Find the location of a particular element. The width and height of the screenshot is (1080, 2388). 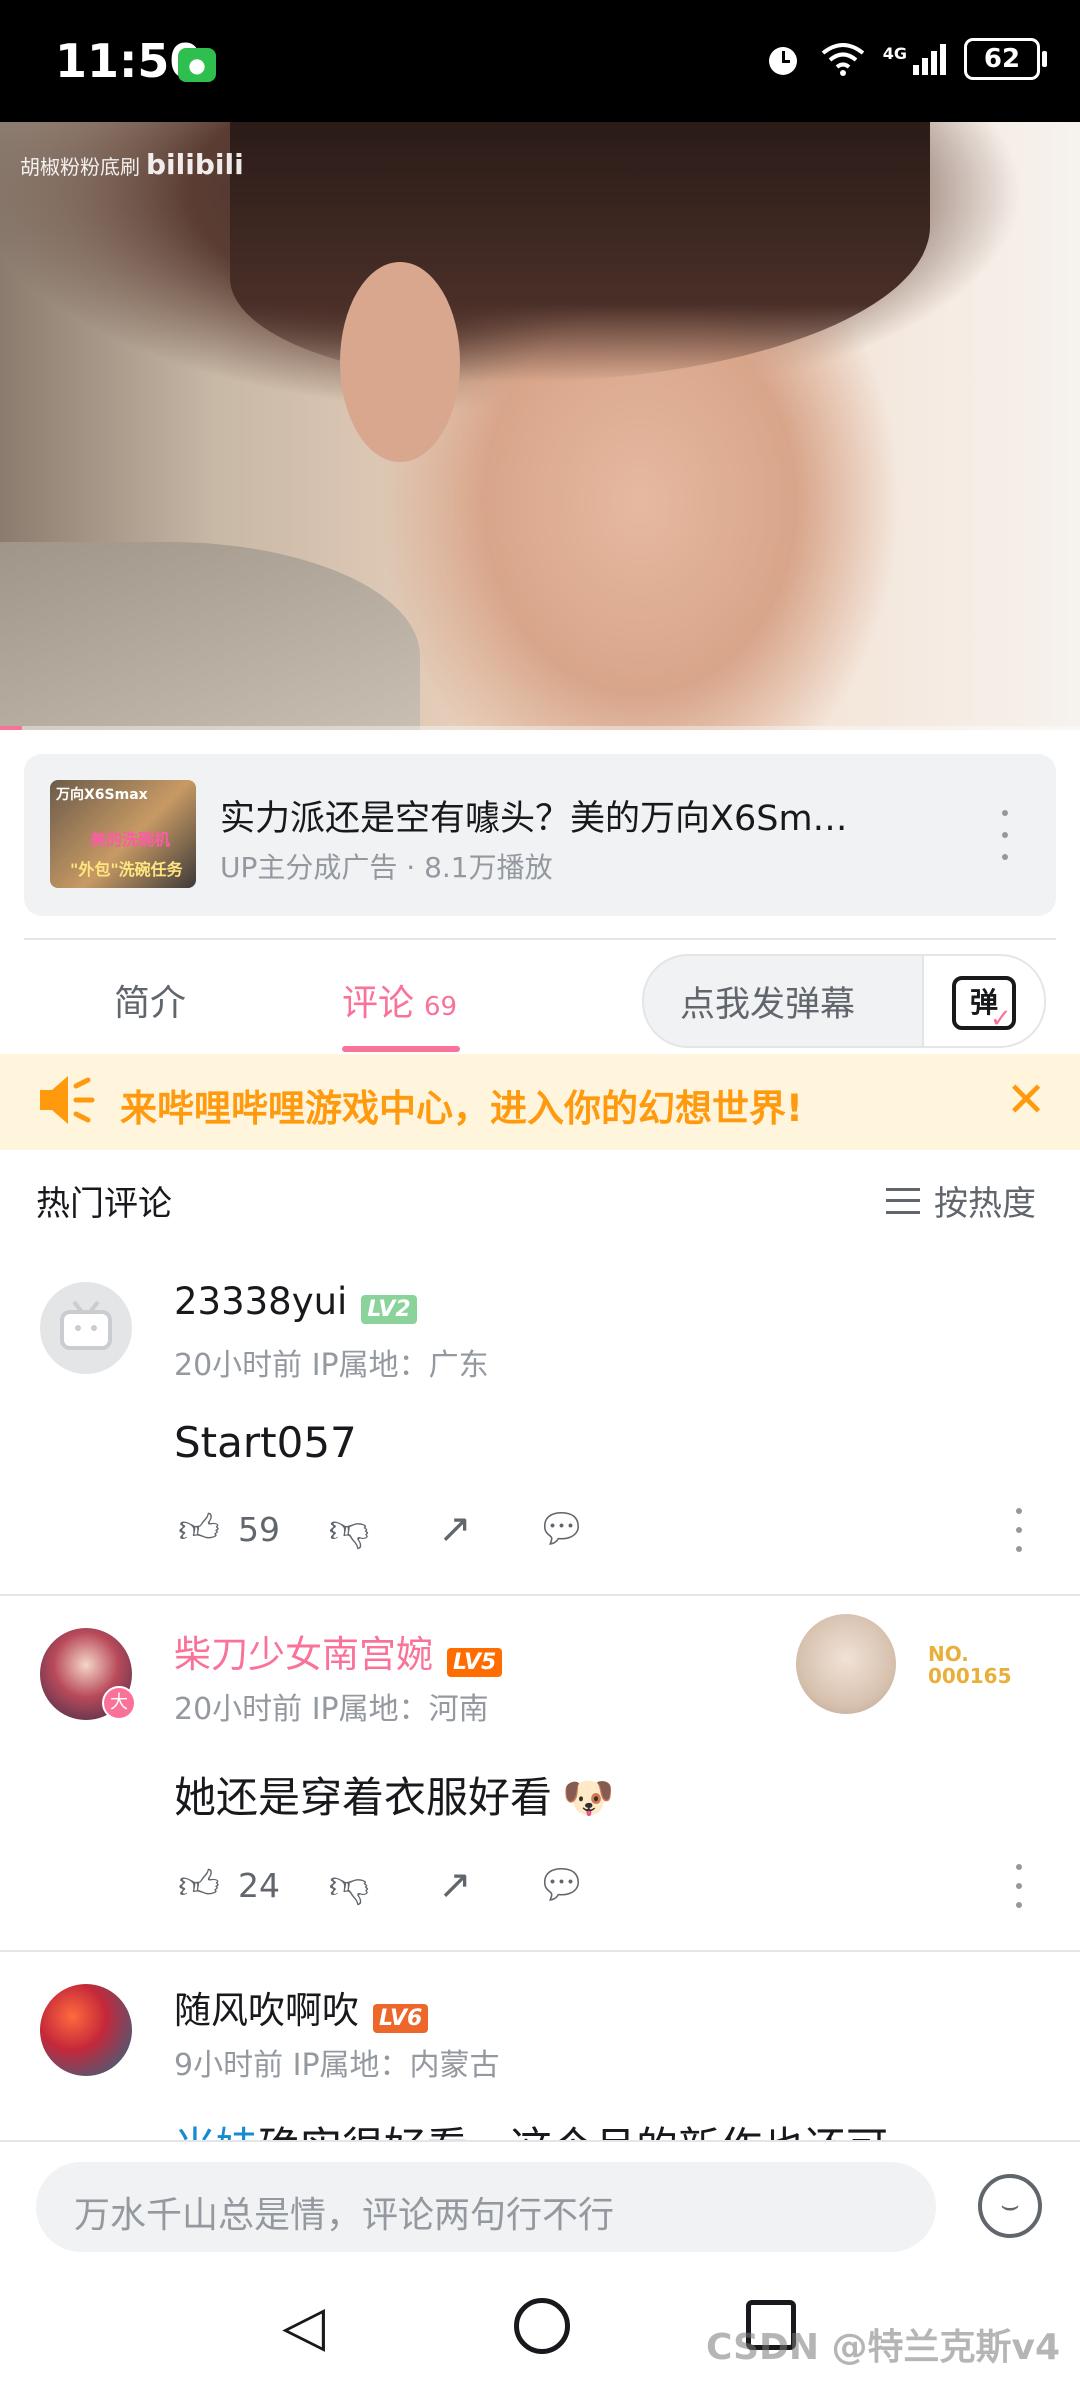

tab-comments: 评论 69 is located at coordinates (399, 1000).